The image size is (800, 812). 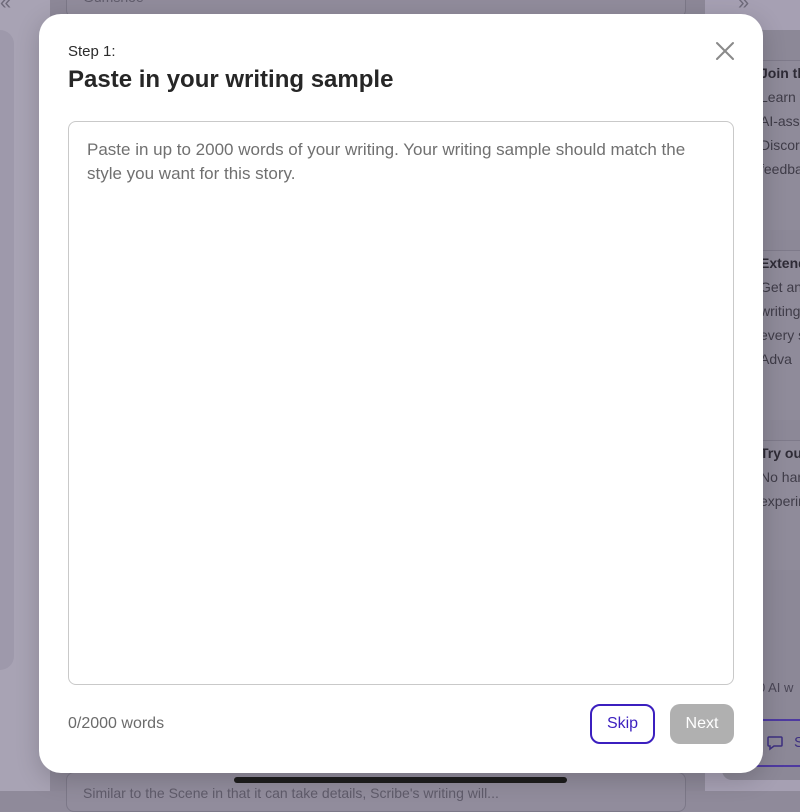 I want to click on right-card-heading: Join the, so click(x=780, y=73).